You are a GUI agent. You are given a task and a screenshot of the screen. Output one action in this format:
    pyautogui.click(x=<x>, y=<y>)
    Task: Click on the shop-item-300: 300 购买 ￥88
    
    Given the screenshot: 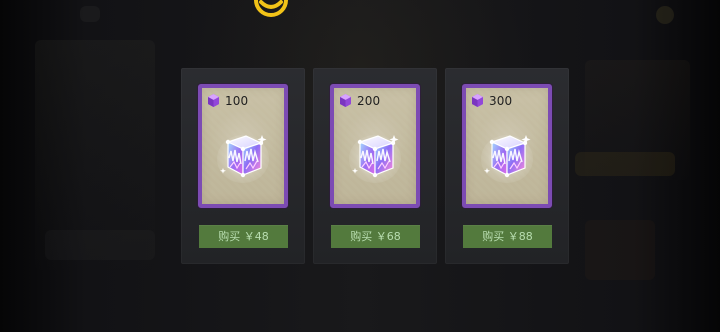 What is the action you would take?
    pyautogui.click(x=507, y=166)
    